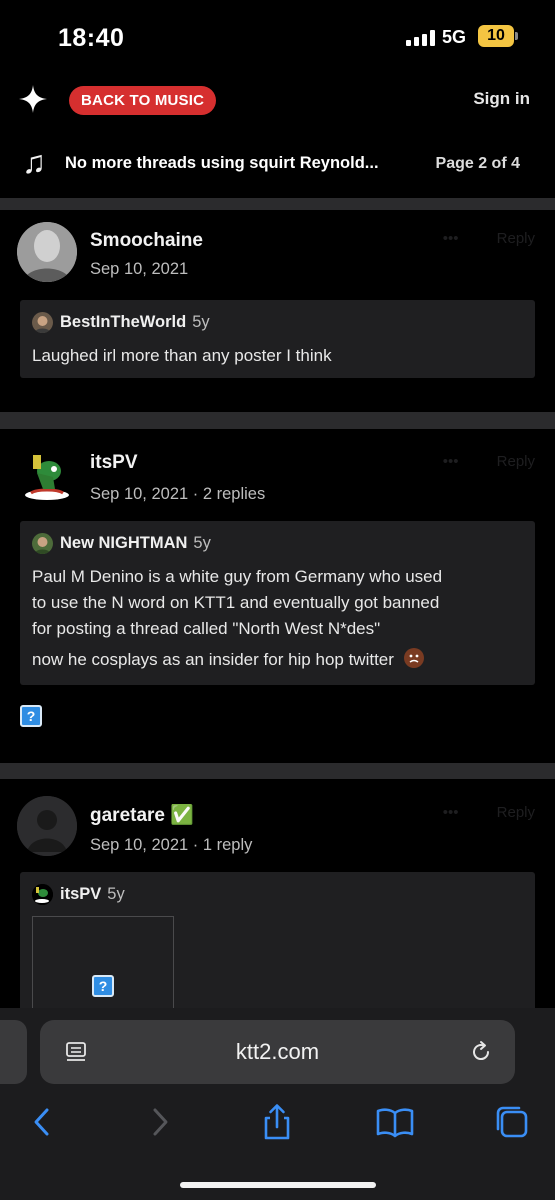 The image size is (555, 1200). Describe the element at coordinates (277, 1122) in the screenshot. I see `share-icon` at that location.